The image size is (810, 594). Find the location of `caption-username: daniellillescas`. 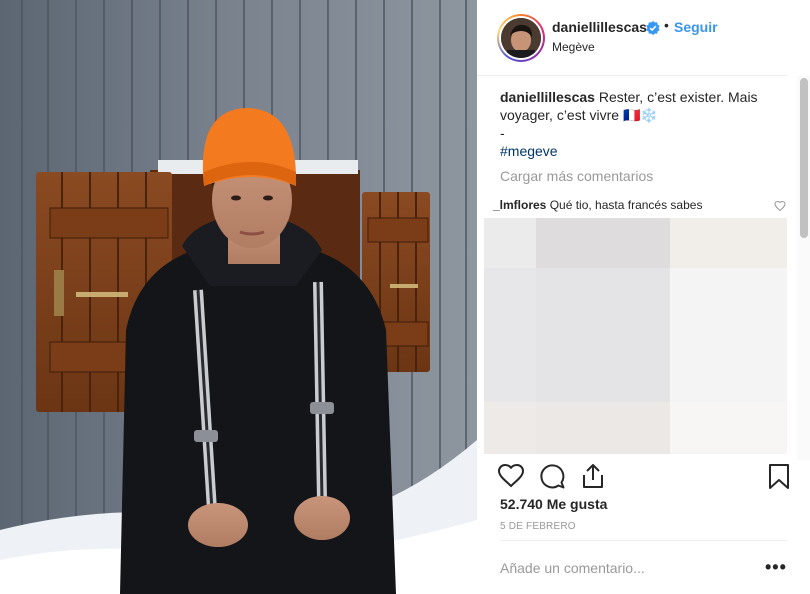

caption-username: daniellillescas is located at coordinates (547, 97).